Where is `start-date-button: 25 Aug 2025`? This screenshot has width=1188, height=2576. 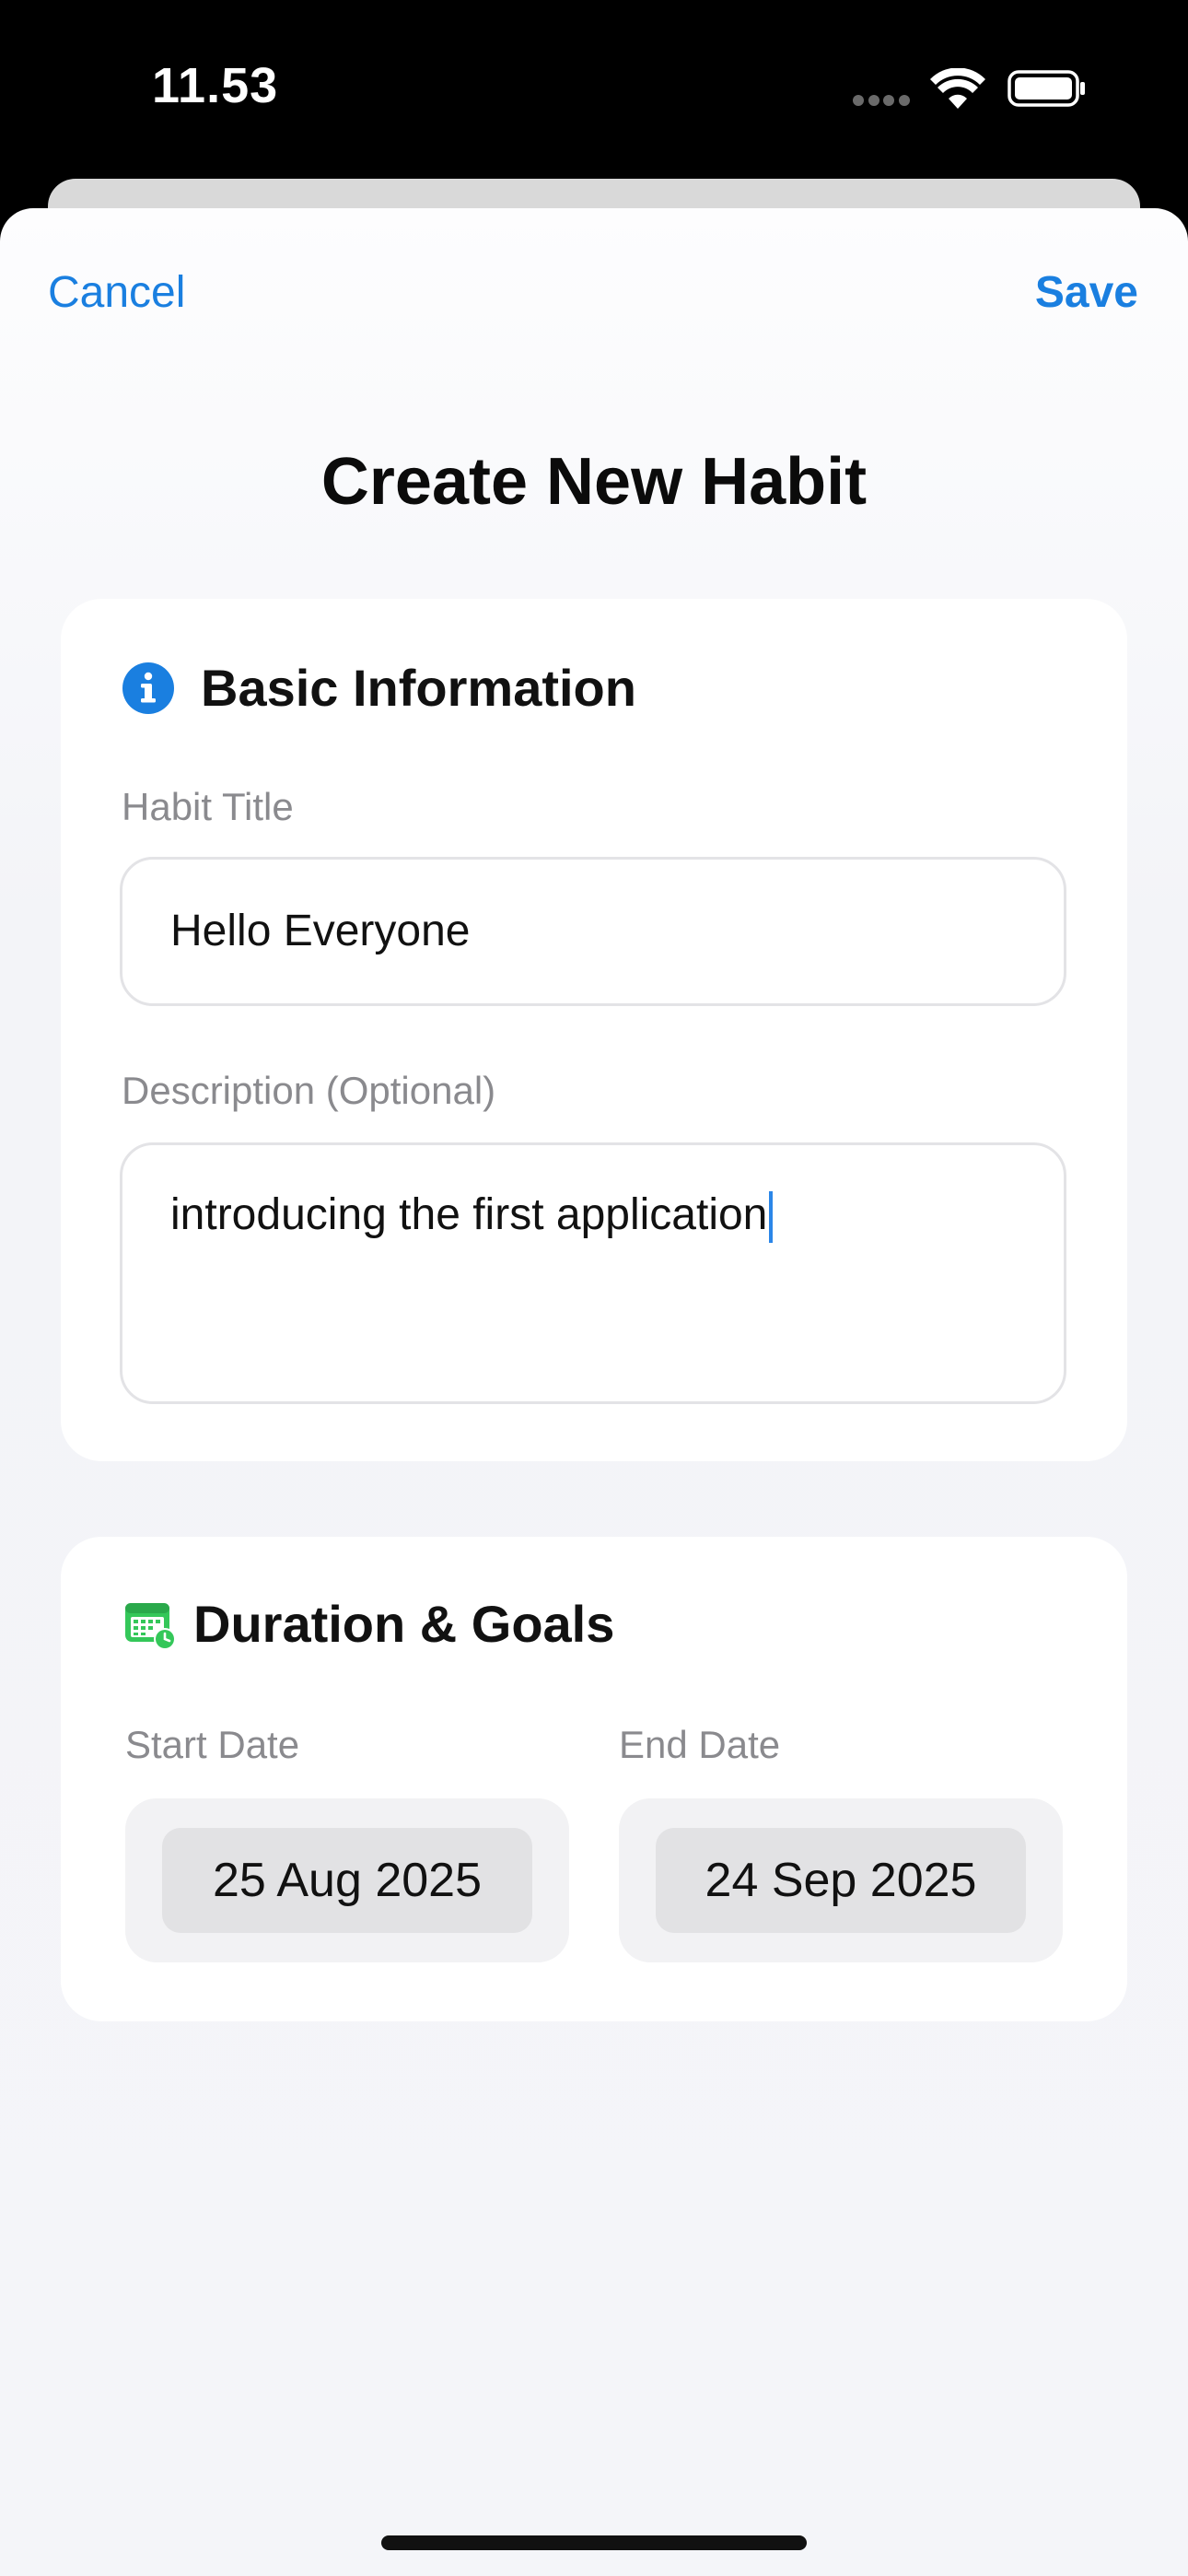
start-date-button: 25 Aug 2025 is located at coordinates (347, 1880).